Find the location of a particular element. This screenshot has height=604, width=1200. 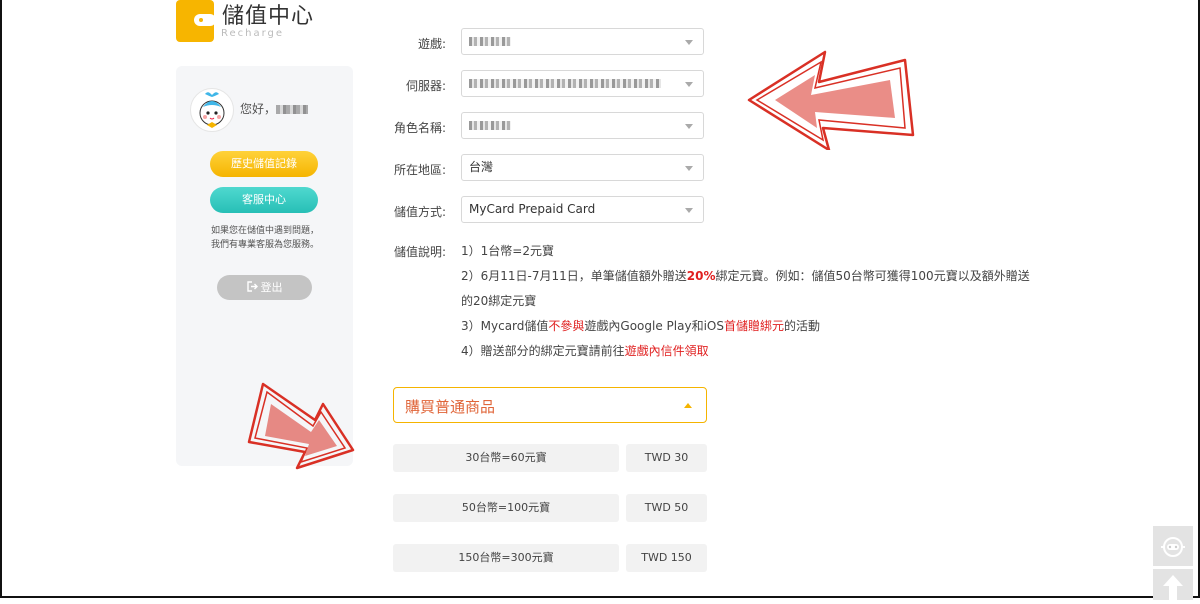

help-text-line: 如果您在儲值中遇到問題， is located at coordinates (264, 231).